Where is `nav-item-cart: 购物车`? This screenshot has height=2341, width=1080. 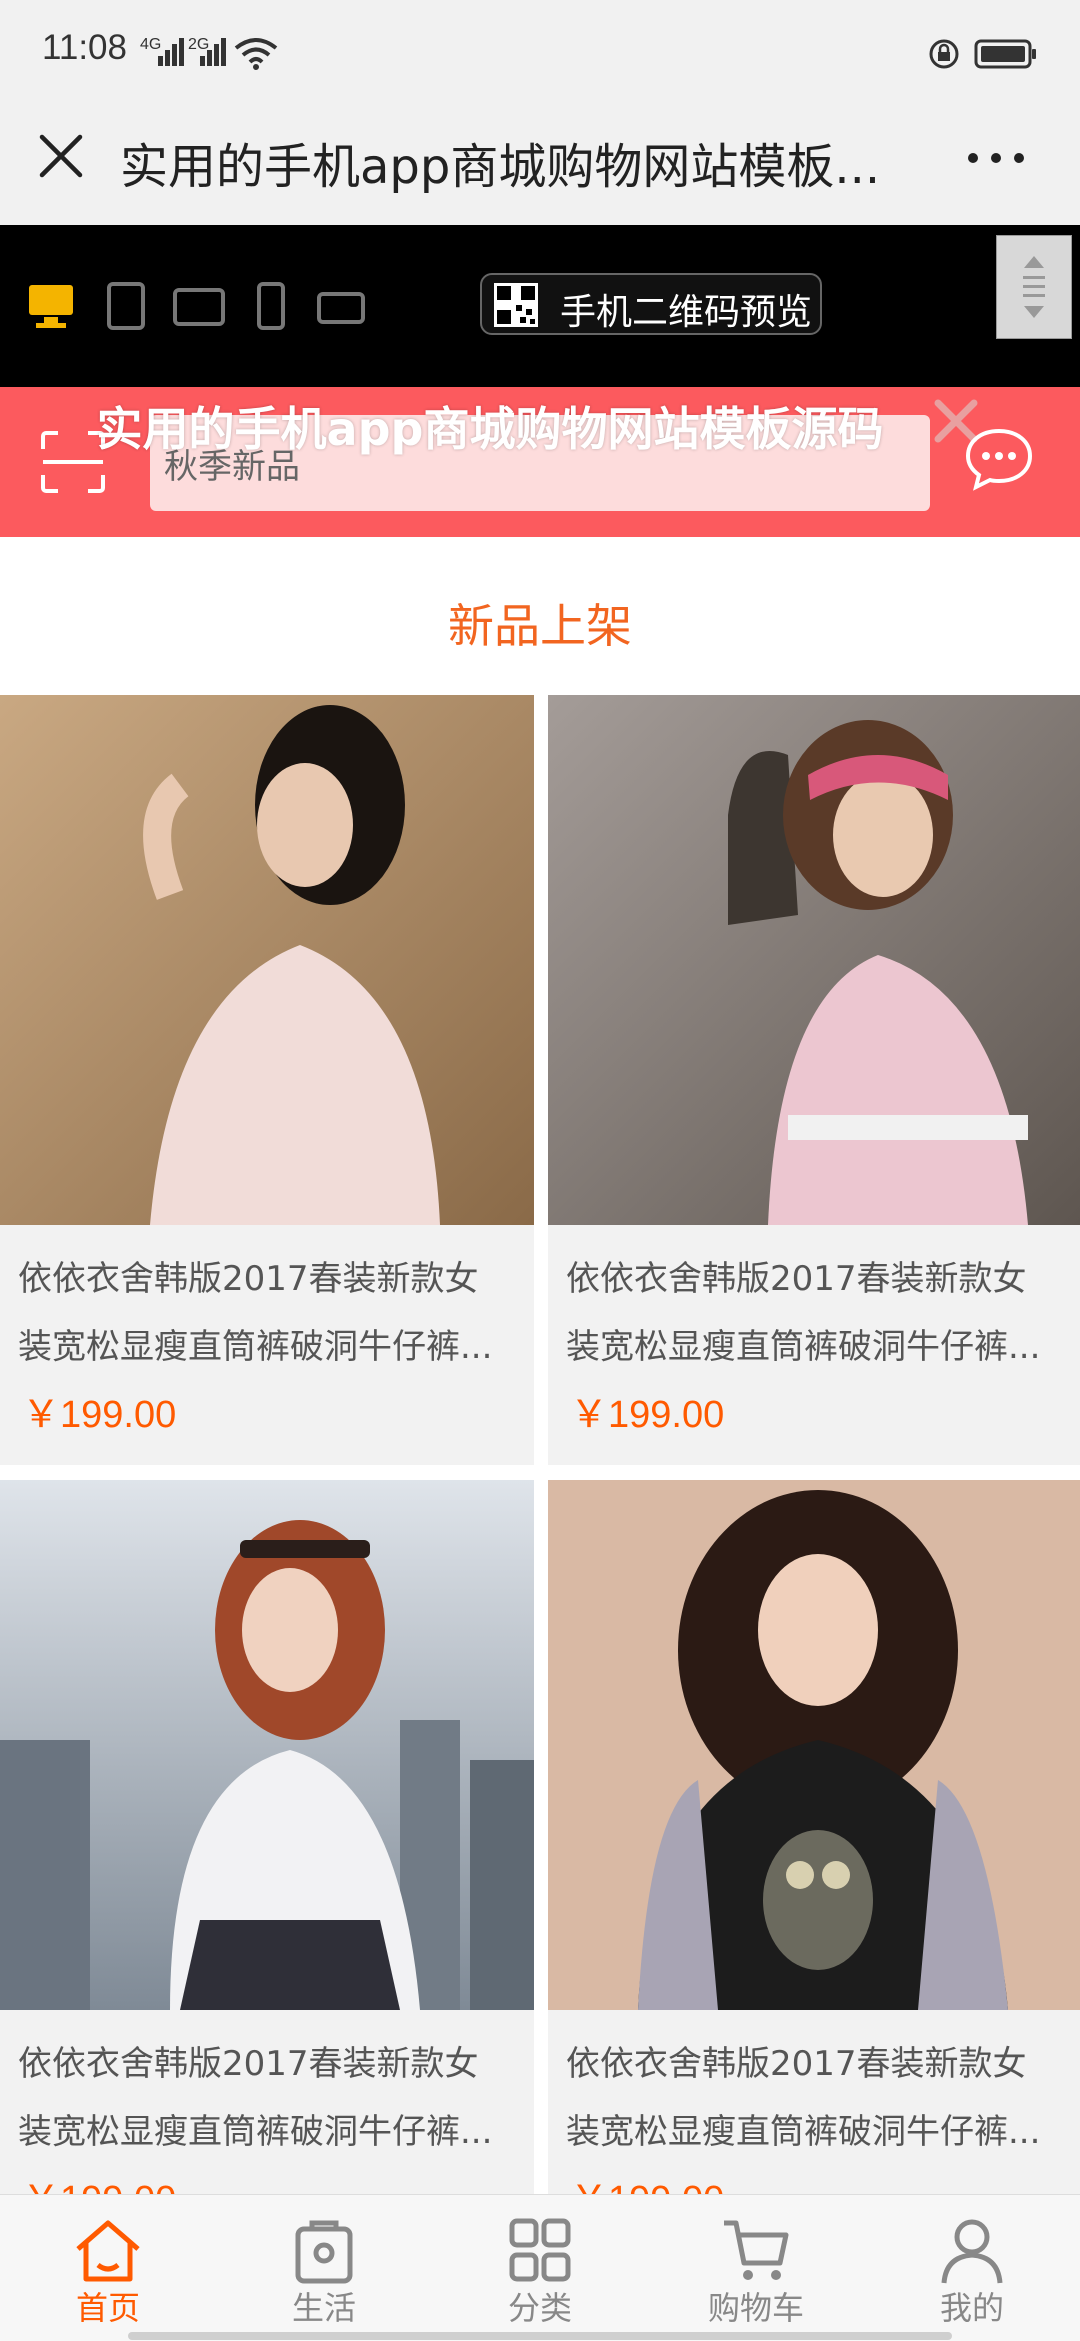 nav-item-cart: 购物车 is located at coordinates (756, 2268).